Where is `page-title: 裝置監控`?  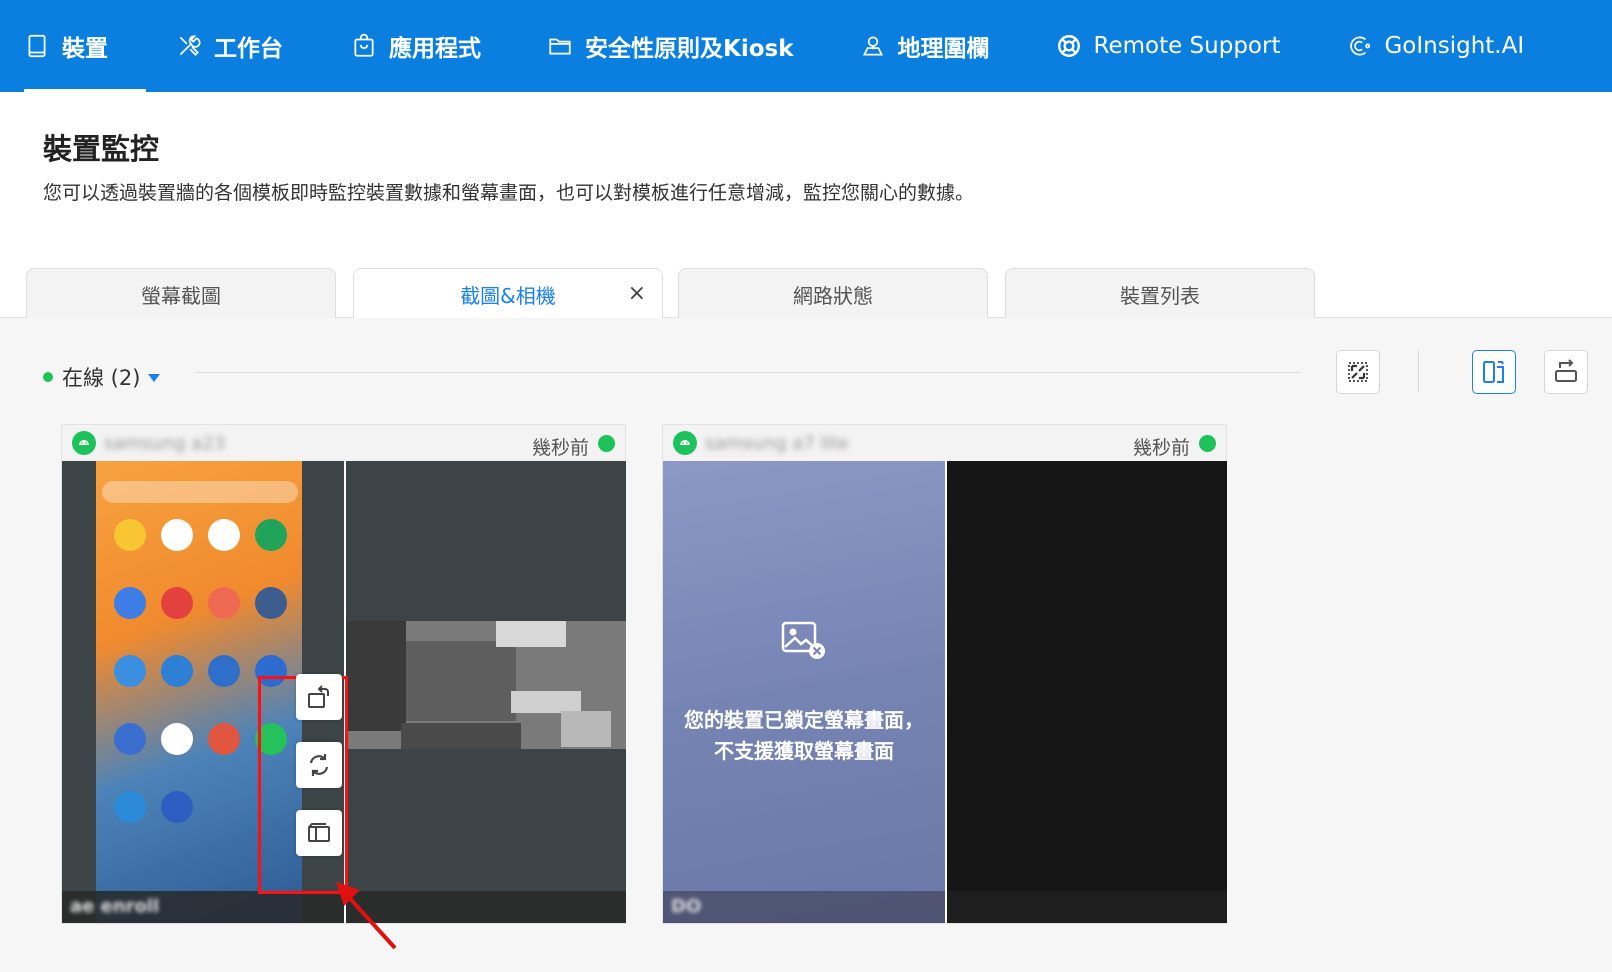 page-title: 裝置監控 is located at coordinates (101, 149).